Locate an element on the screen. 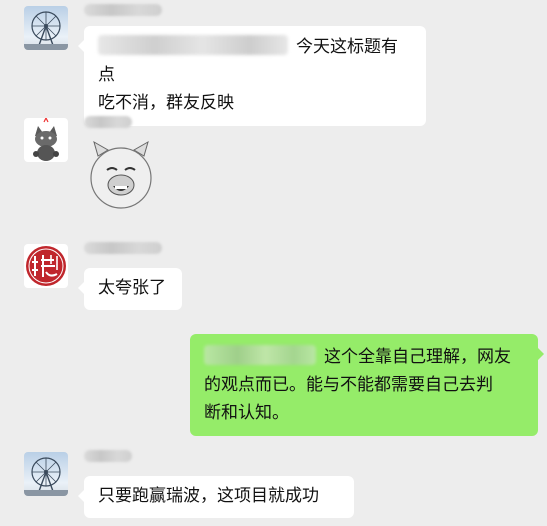 Image resolution: width=547 pixels, height=526 pixels. sticker is located at coordinates (121, 176).